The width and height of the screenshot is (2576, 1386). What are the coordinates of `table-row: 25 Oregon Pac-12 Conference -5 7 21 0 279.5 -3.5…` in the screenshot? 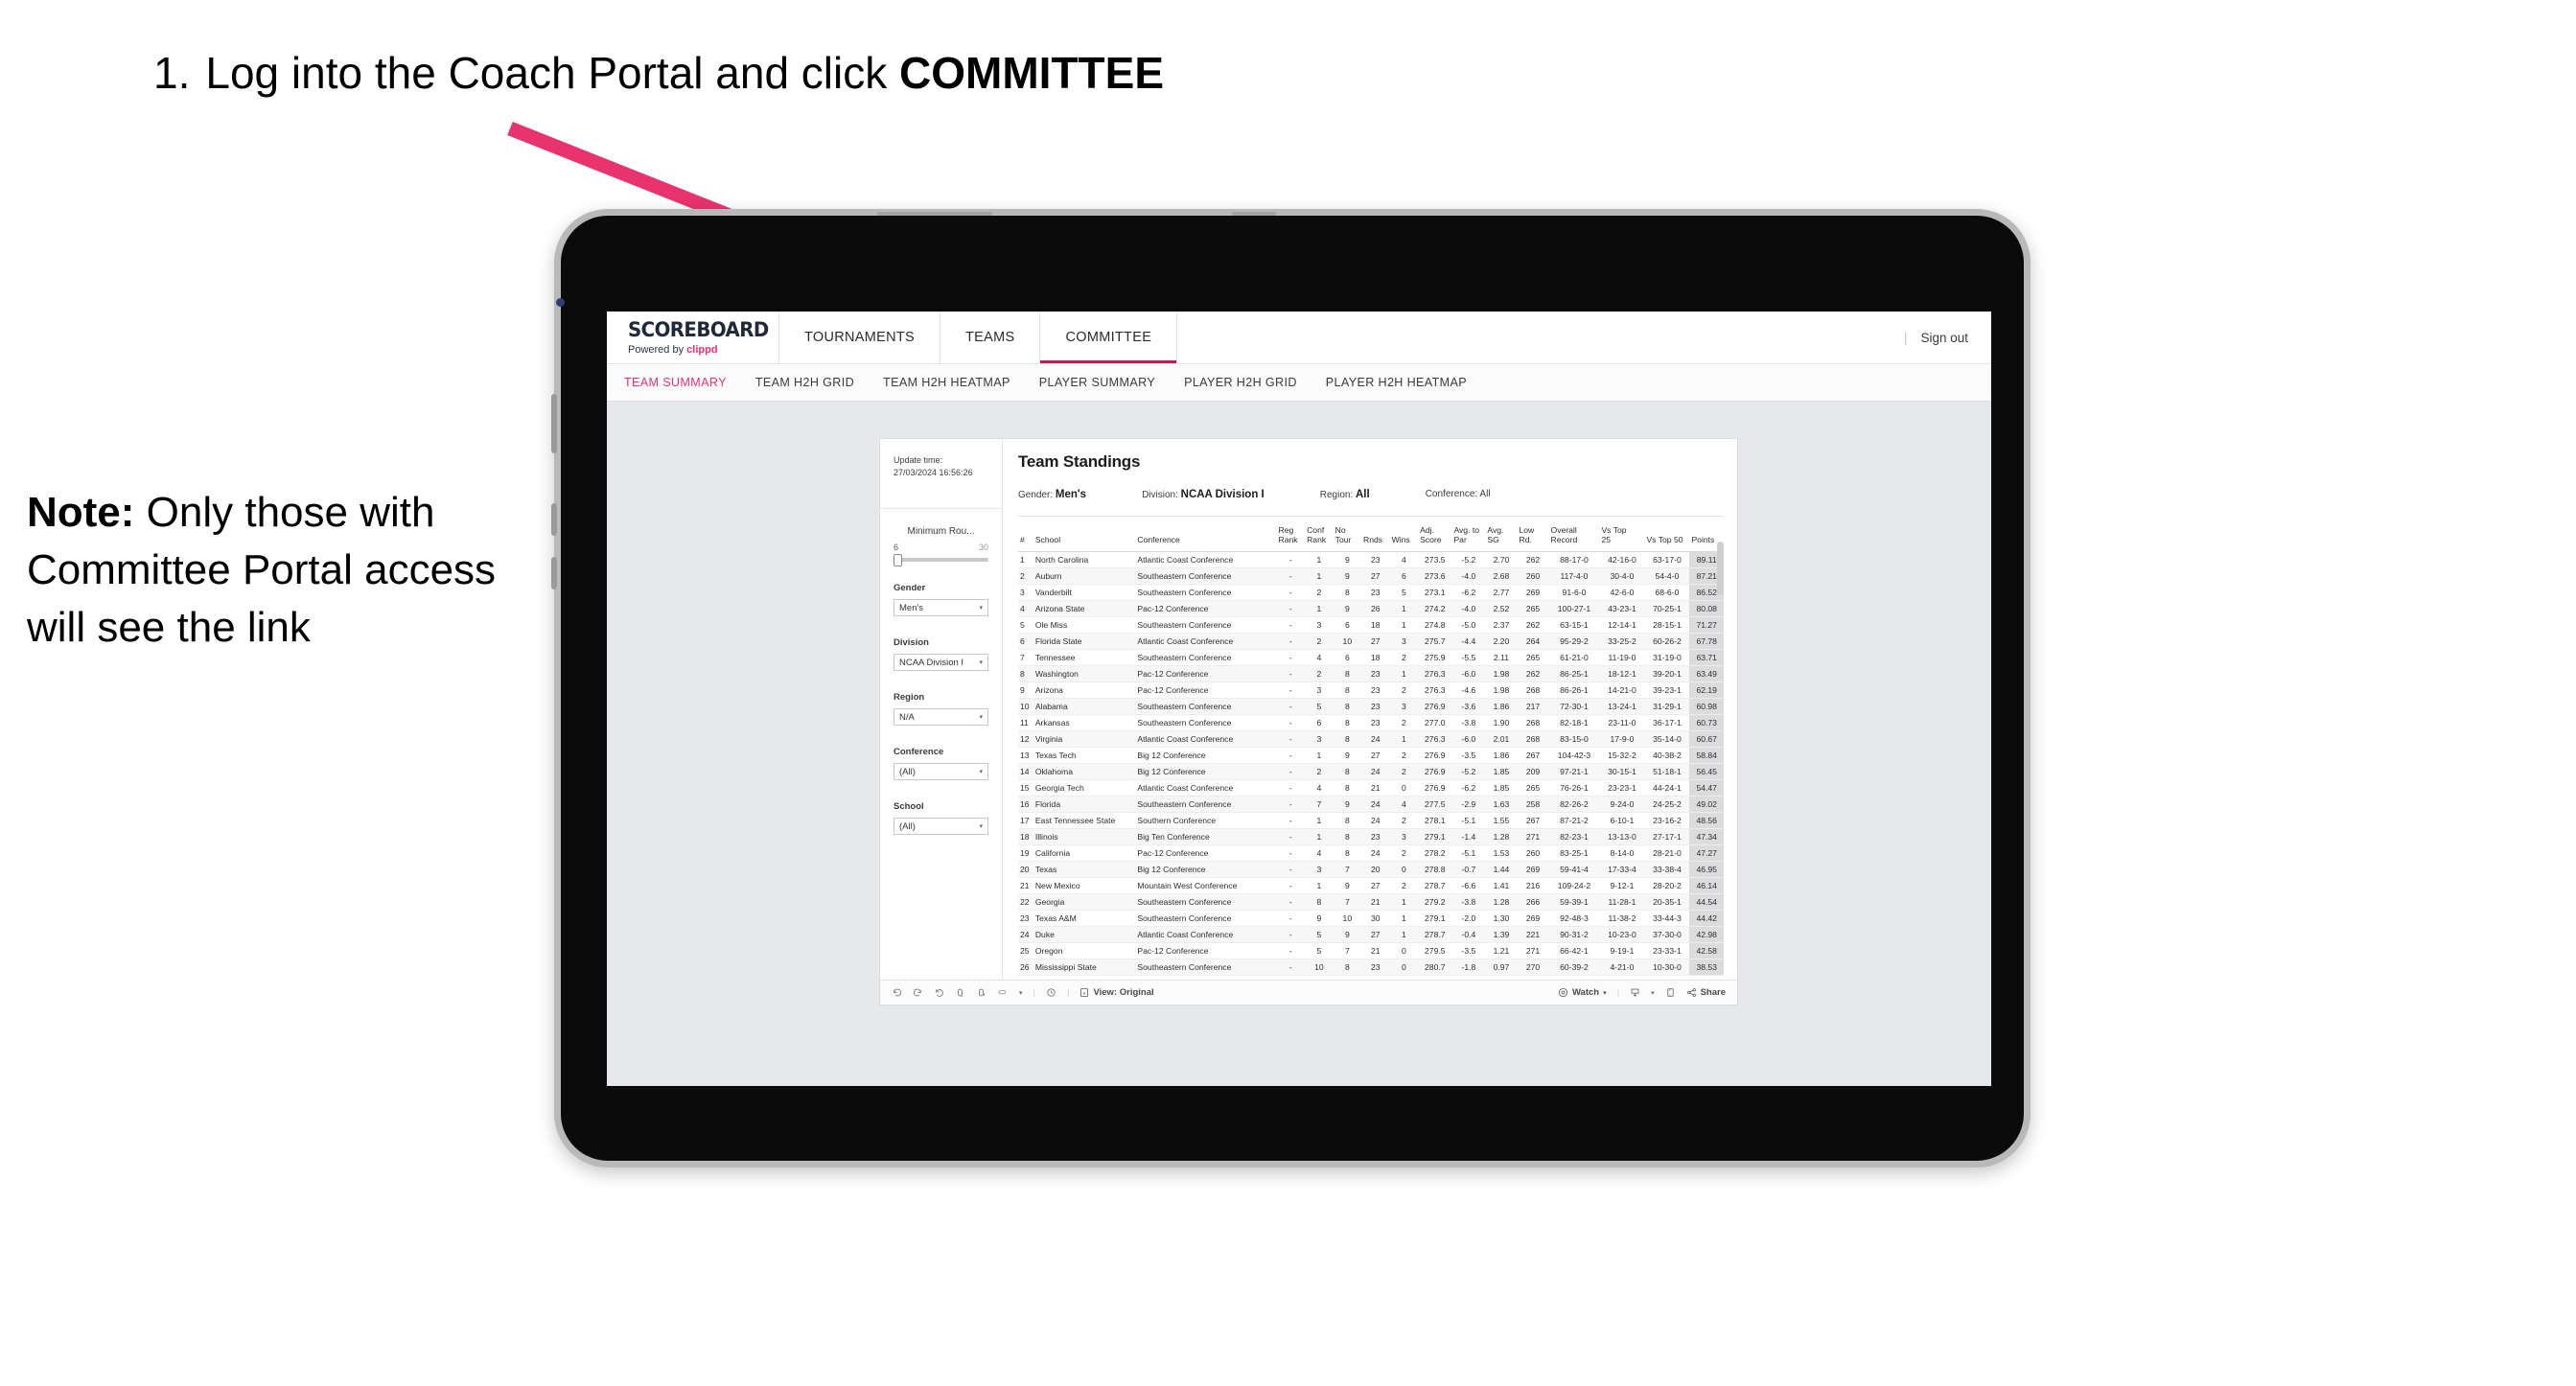 It's located at (1371, 951).